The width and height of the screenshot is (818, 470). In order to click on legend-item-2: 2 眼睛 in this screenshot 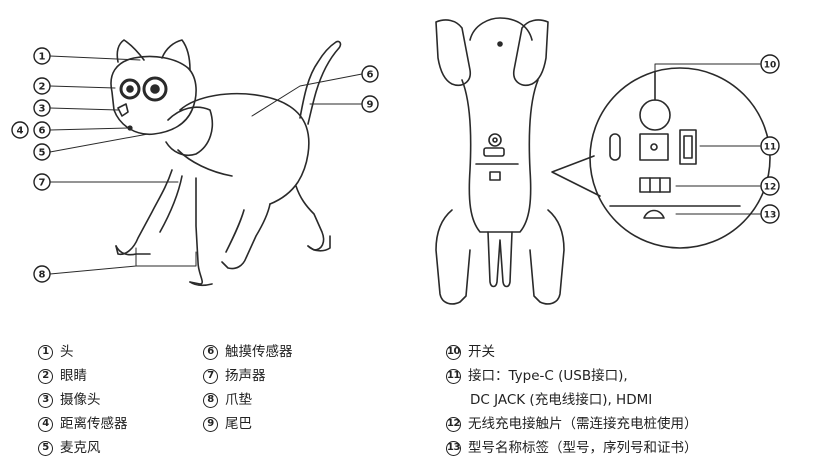, I will do `click(83, 376)`.